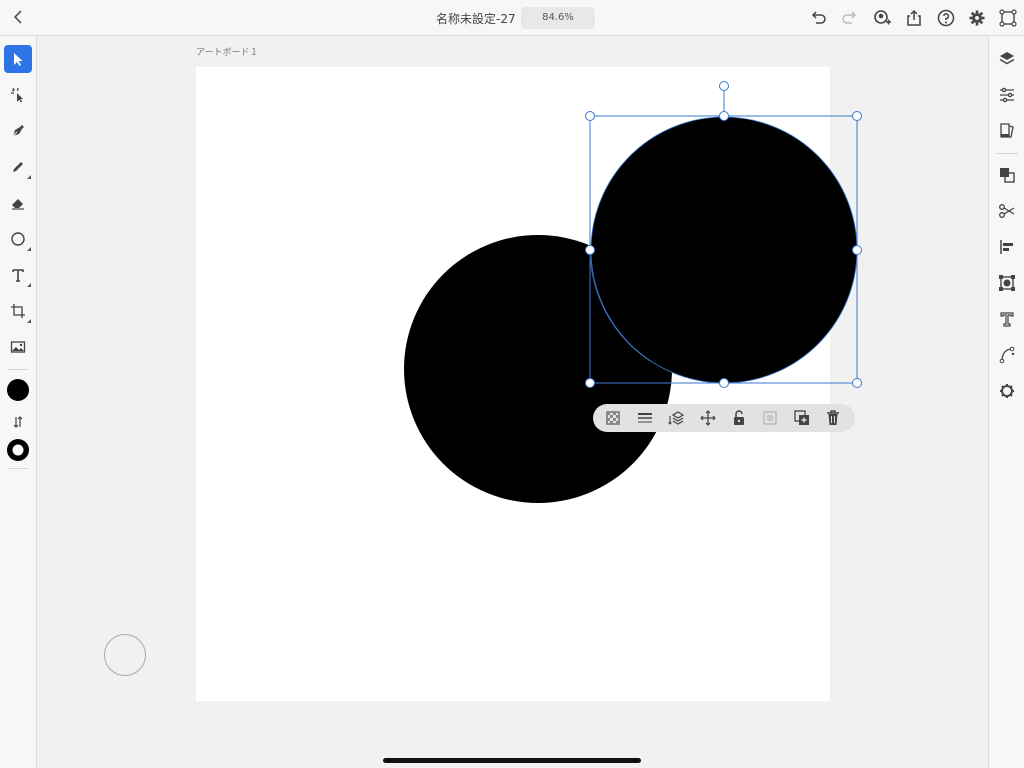 This screenshot has height=768, width=1024. Describe the element at coordinates (125, 655) in the screenshot. I see `touch-modifier-button` at that location.